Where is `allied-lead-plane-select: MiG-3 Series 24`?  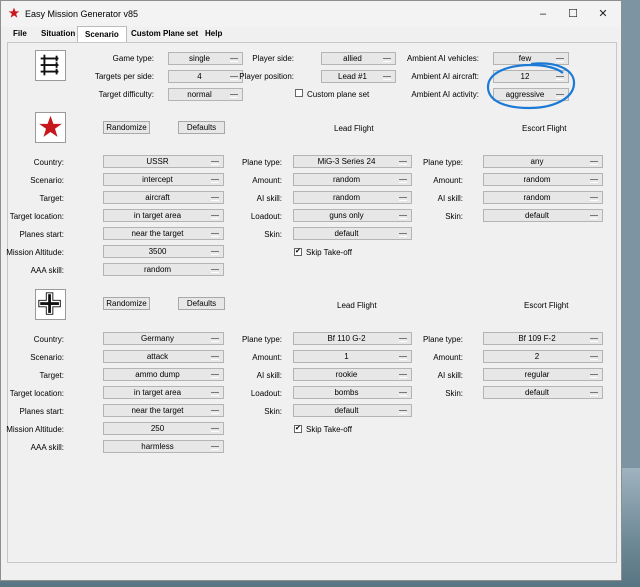 allied-lead-plane-select: MiG-3 Series 24 is located at coordinates (352, 161).